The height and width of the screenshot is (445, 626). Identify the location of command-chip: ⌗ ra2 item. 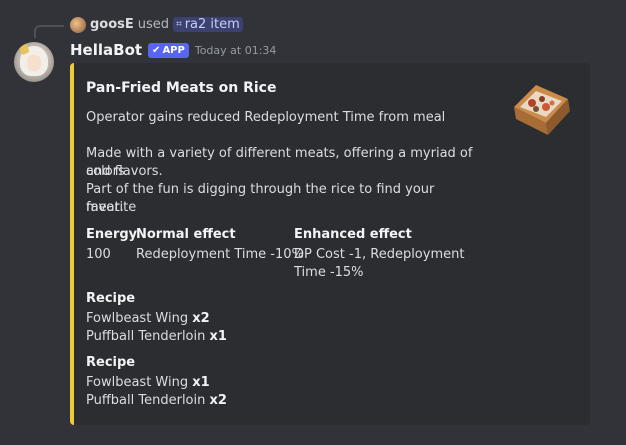
(208, 24).